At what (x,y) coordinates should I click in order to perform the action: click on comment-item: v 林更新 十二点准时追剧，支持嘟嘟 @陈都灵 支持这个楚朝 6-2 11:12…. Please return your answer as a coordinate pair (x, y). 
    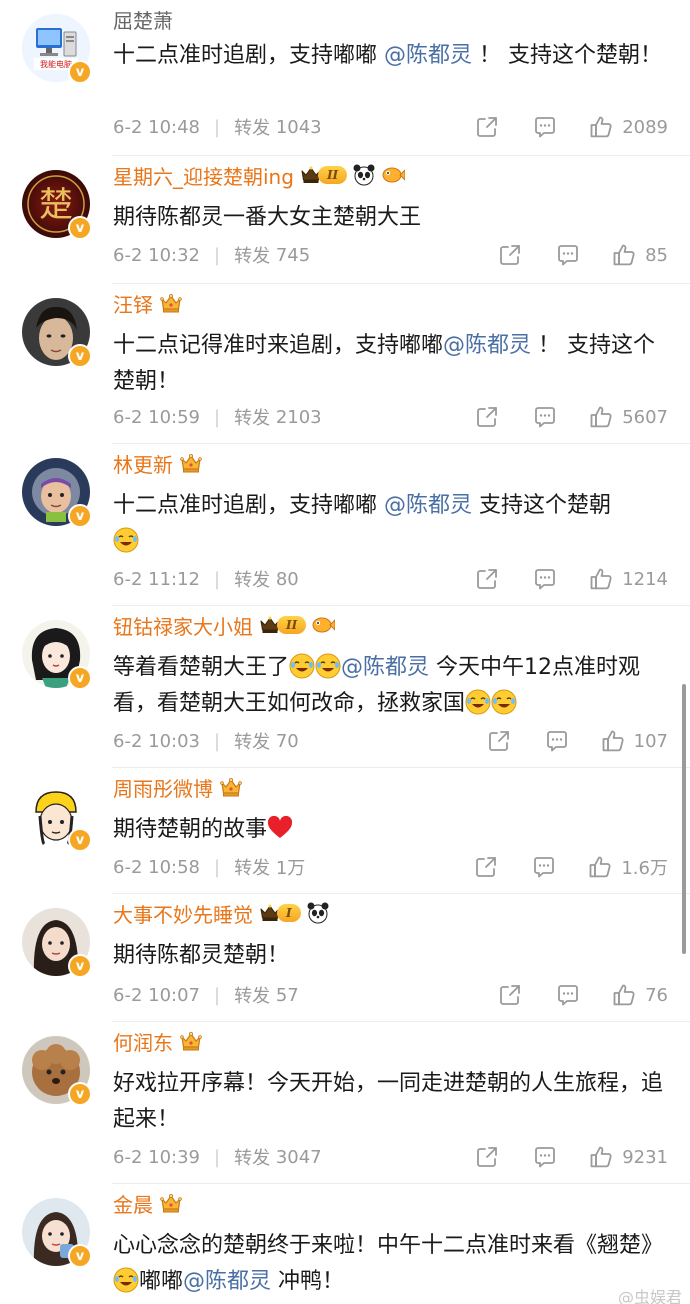
    Looking at the image, I should click on (345, 525).